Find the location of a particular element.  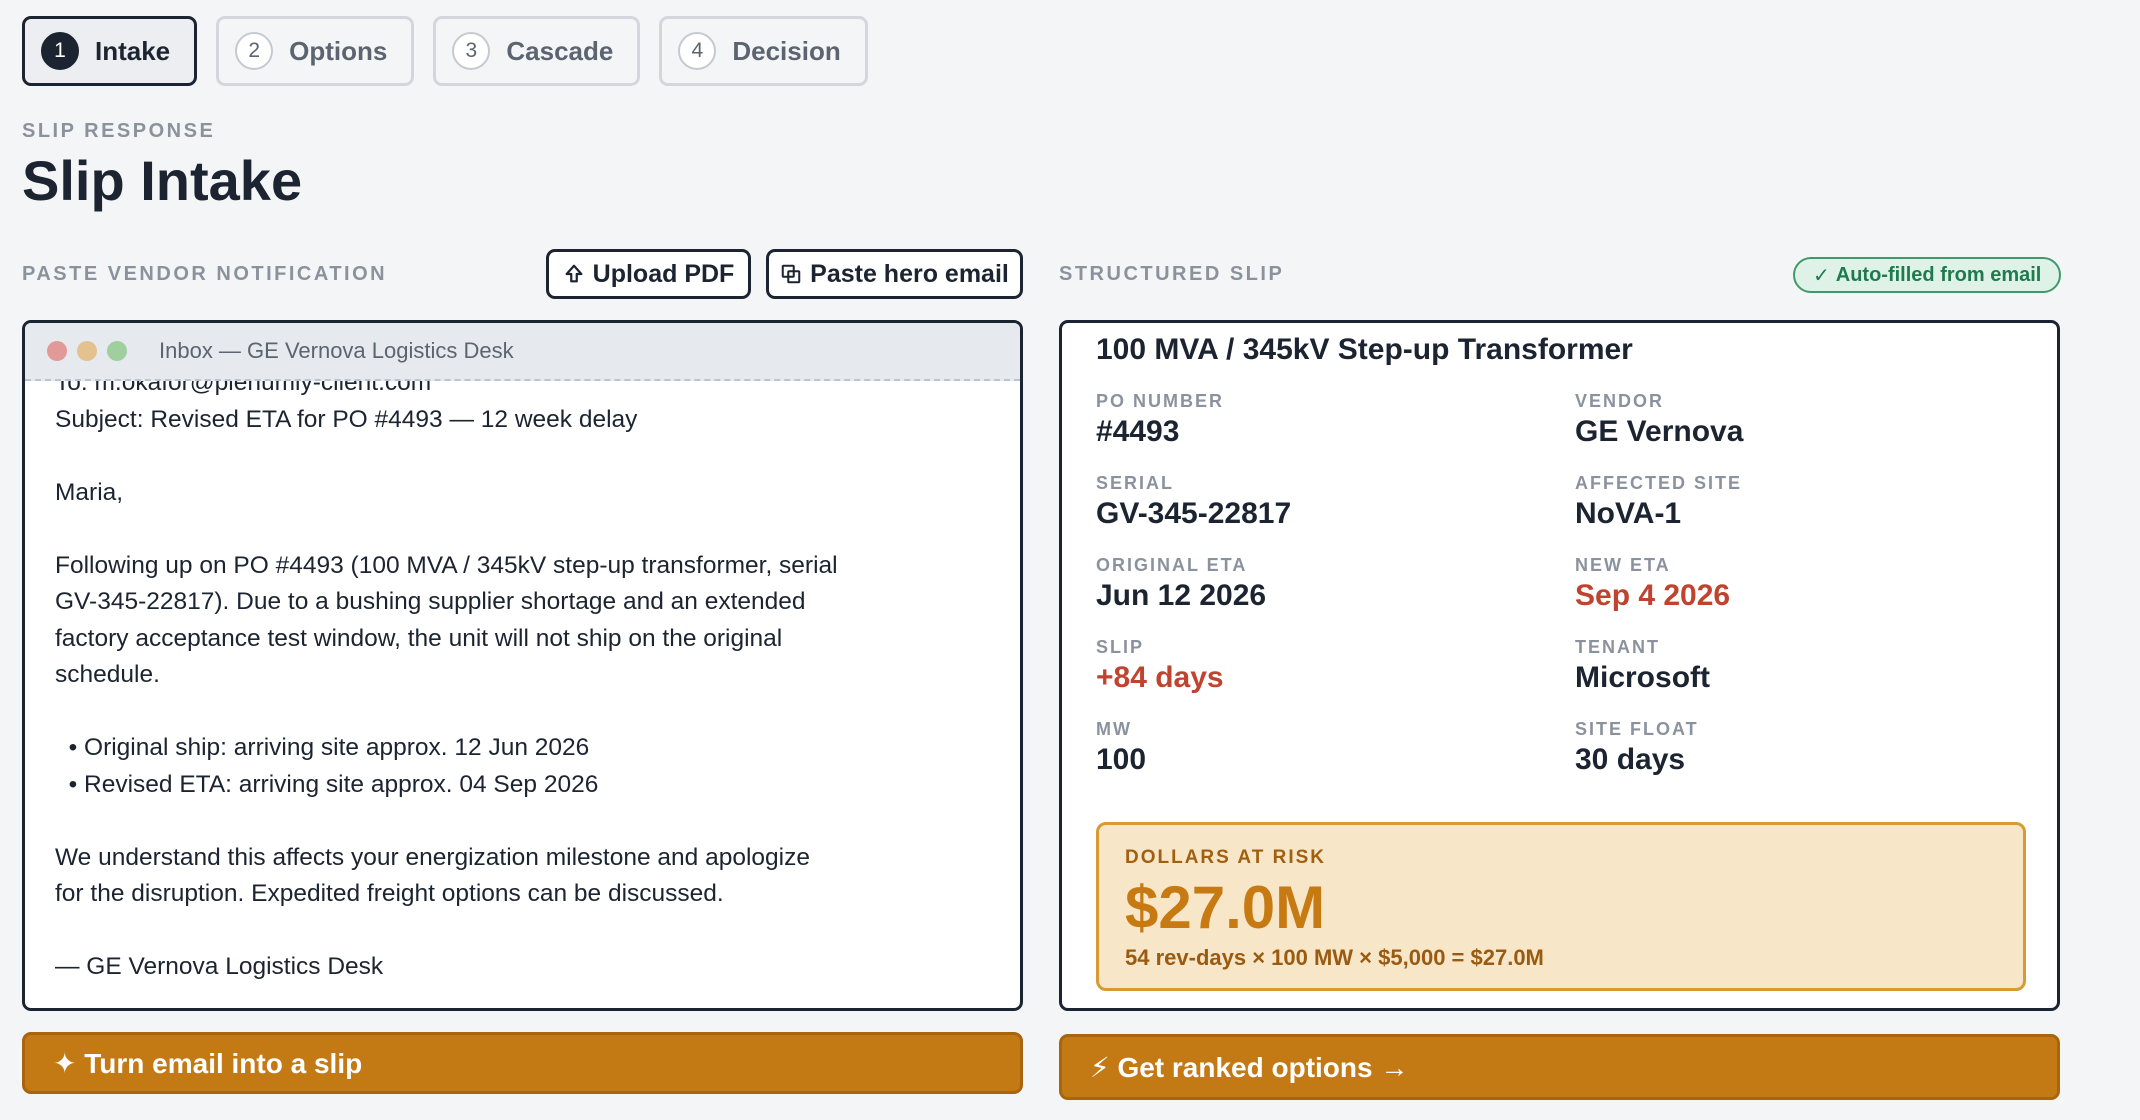

step-label: Cascade is located at coordinates (560, 50).